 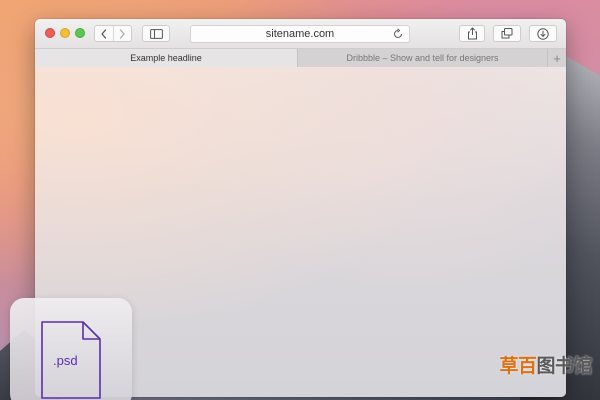 What do you see at coordinates (65, 360) in the screenshot?
I see `file-extension-label: .psd` at bounding box center [65, 360].